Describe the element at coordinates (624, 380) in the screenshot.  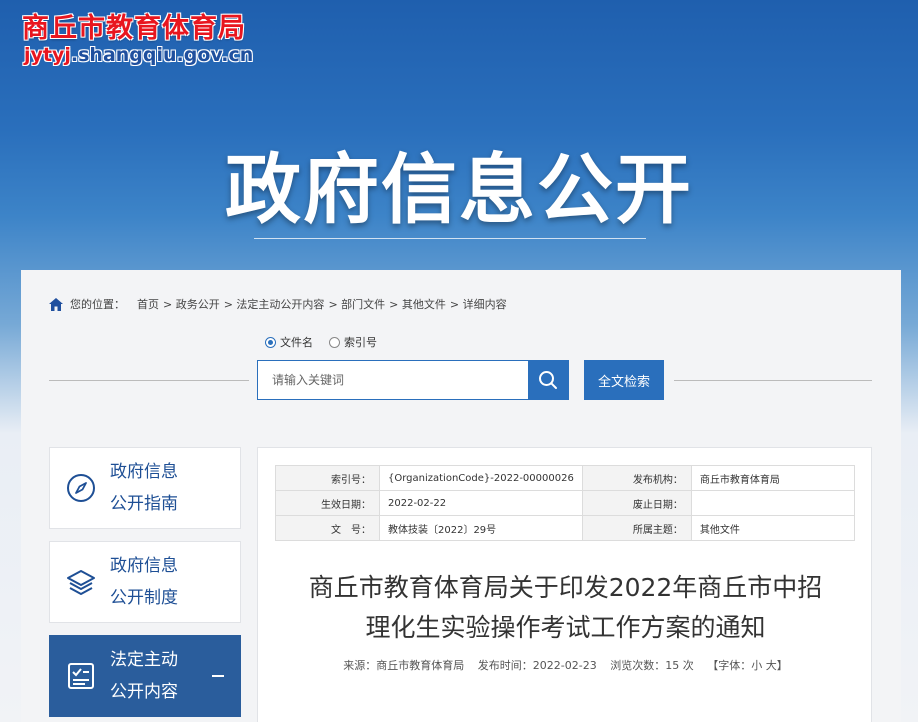
I see `fulltext-search-button: 全文检索` at that location.